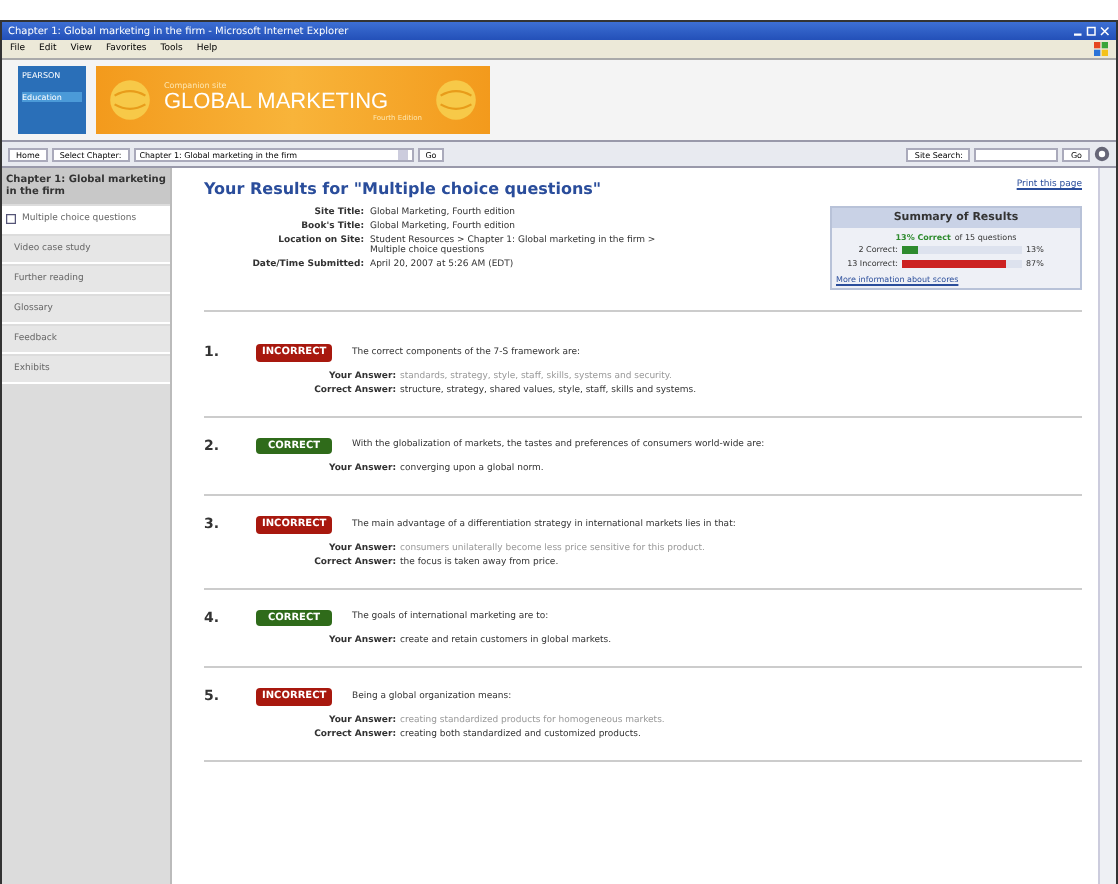  I want to click on window-controls-icon, so click(1092, 31).